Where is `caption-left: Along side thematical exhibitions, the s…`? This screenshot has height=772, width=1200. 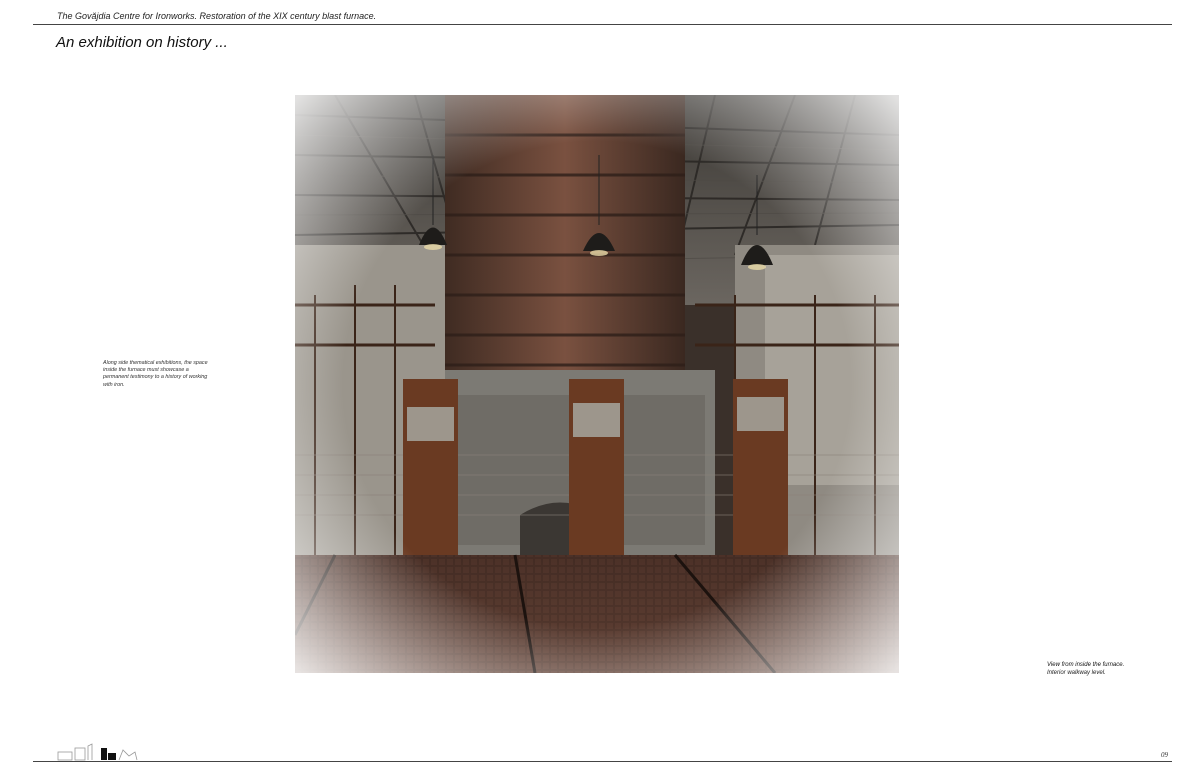
caption-left: Along side thematical exhibitions, the s… is located at coordinates (155, 374).